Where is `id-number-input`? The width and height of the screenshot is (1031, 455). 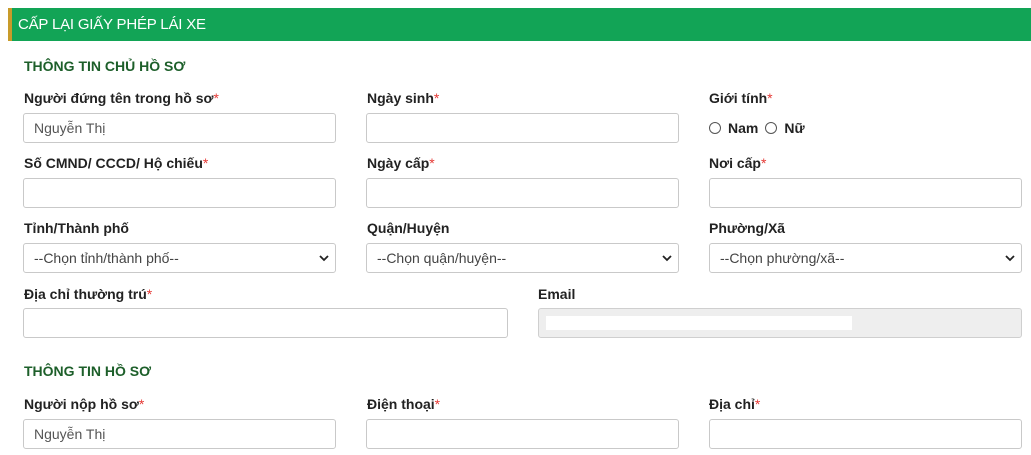
id-number-input is located at coordinates (179, 193).